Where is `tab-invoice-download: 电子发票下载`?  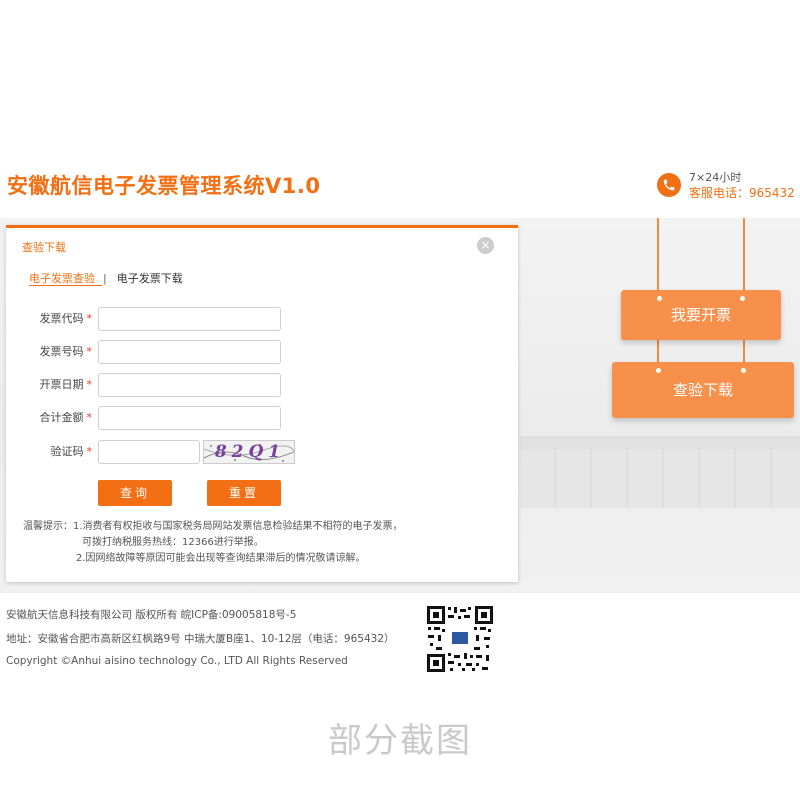 tab-invoice-download: 电子发票下载 is located at coordinates (150, 278).